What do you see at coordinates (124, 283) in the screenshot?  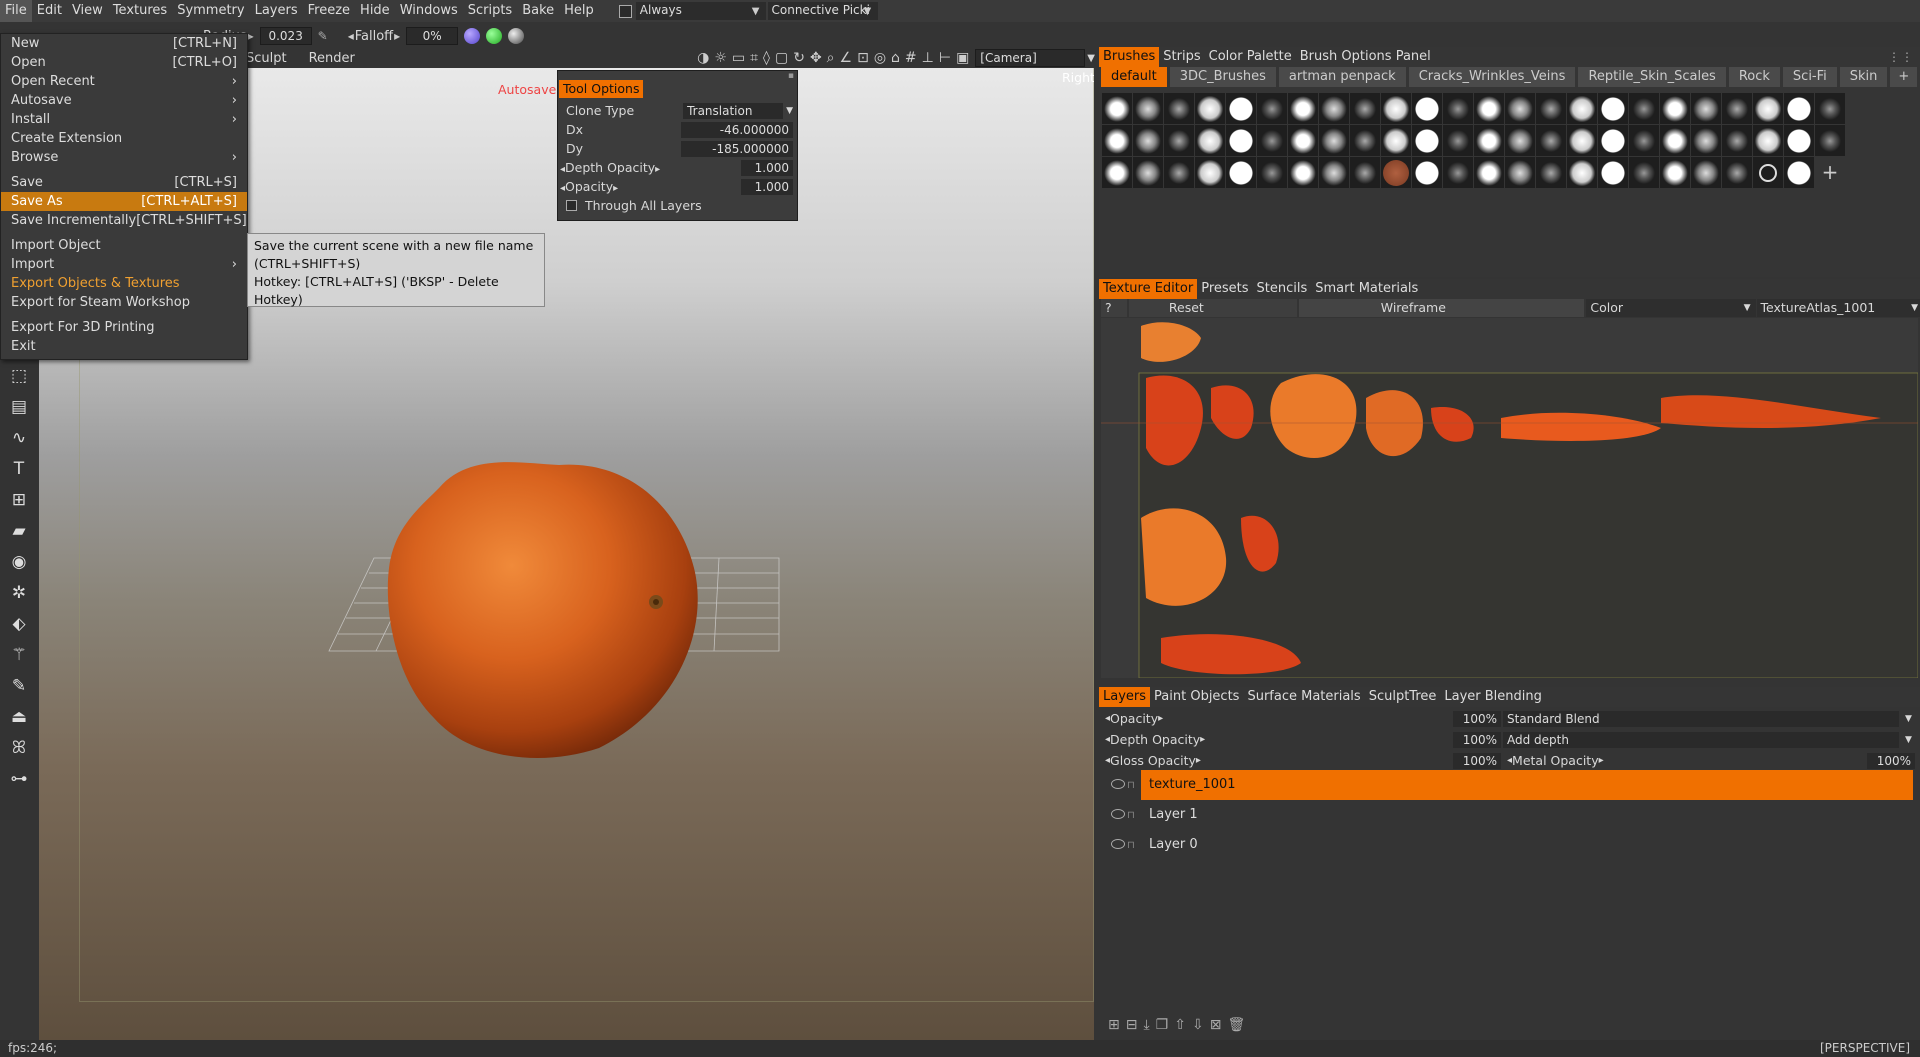 I see `menu-item-export-objects-textures: Export Objects & Textures` at bounding box center [124, 283].